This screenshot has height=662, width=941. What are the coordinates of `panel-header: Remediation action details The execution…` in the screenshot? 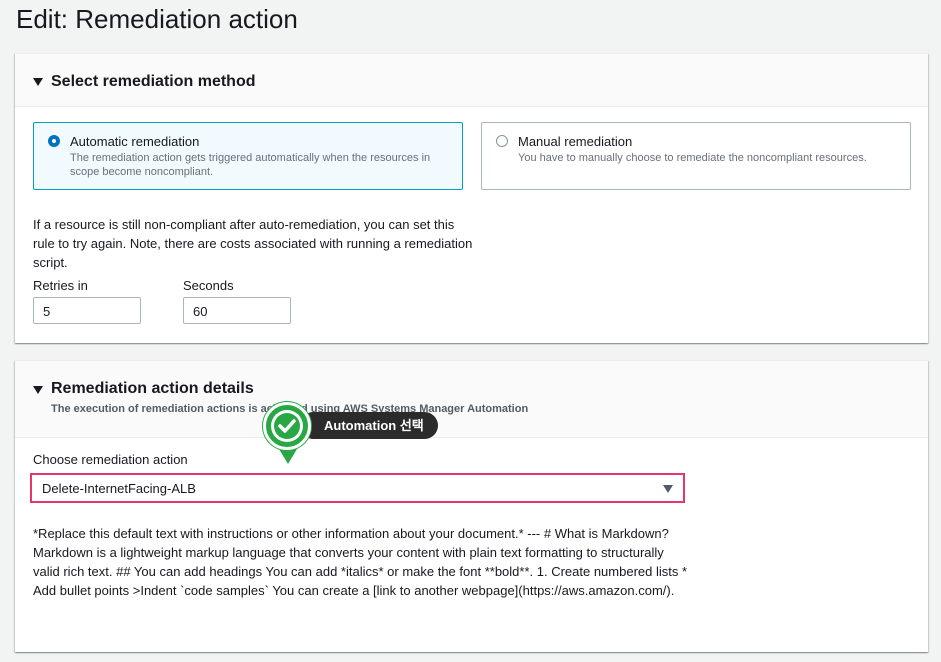 It's located at (471, 399).